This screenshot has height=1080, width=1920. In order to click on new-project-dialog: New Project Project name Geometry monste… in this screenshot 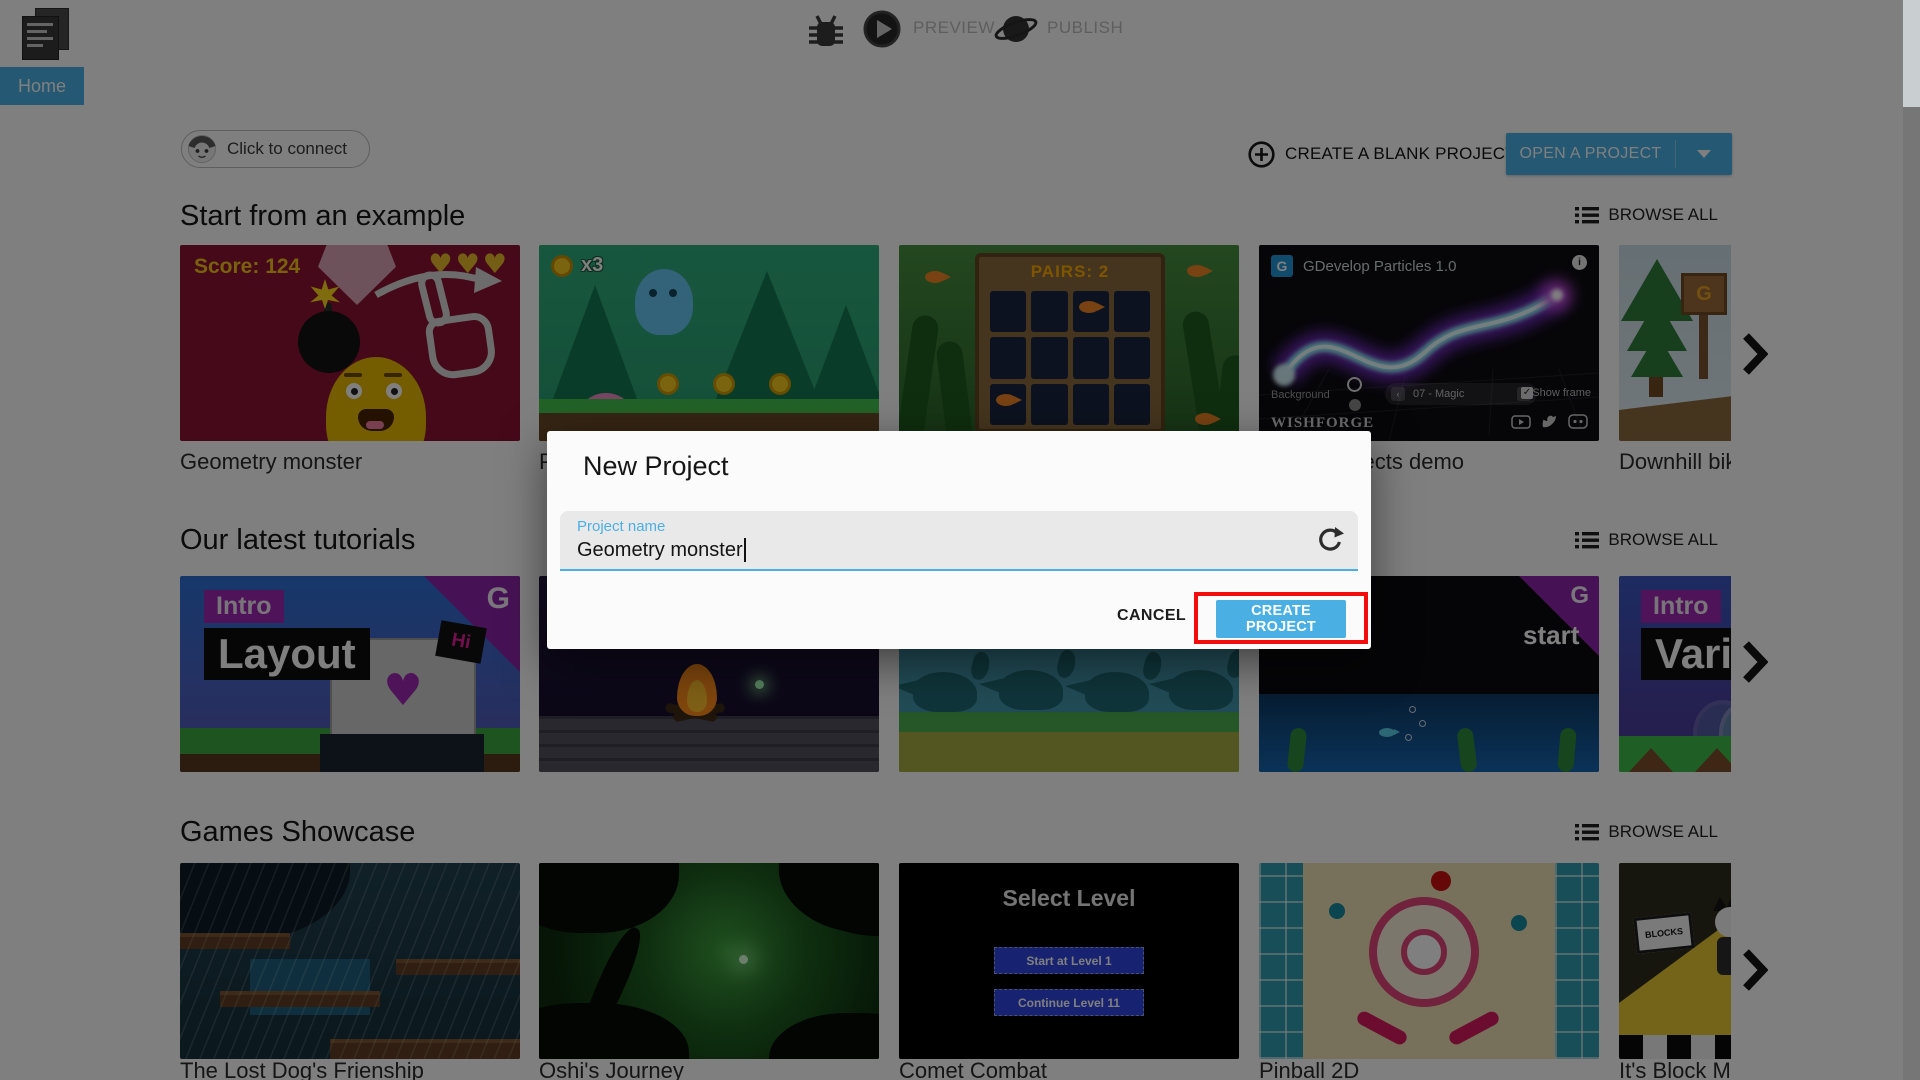, I will do `click(959, 540)`.